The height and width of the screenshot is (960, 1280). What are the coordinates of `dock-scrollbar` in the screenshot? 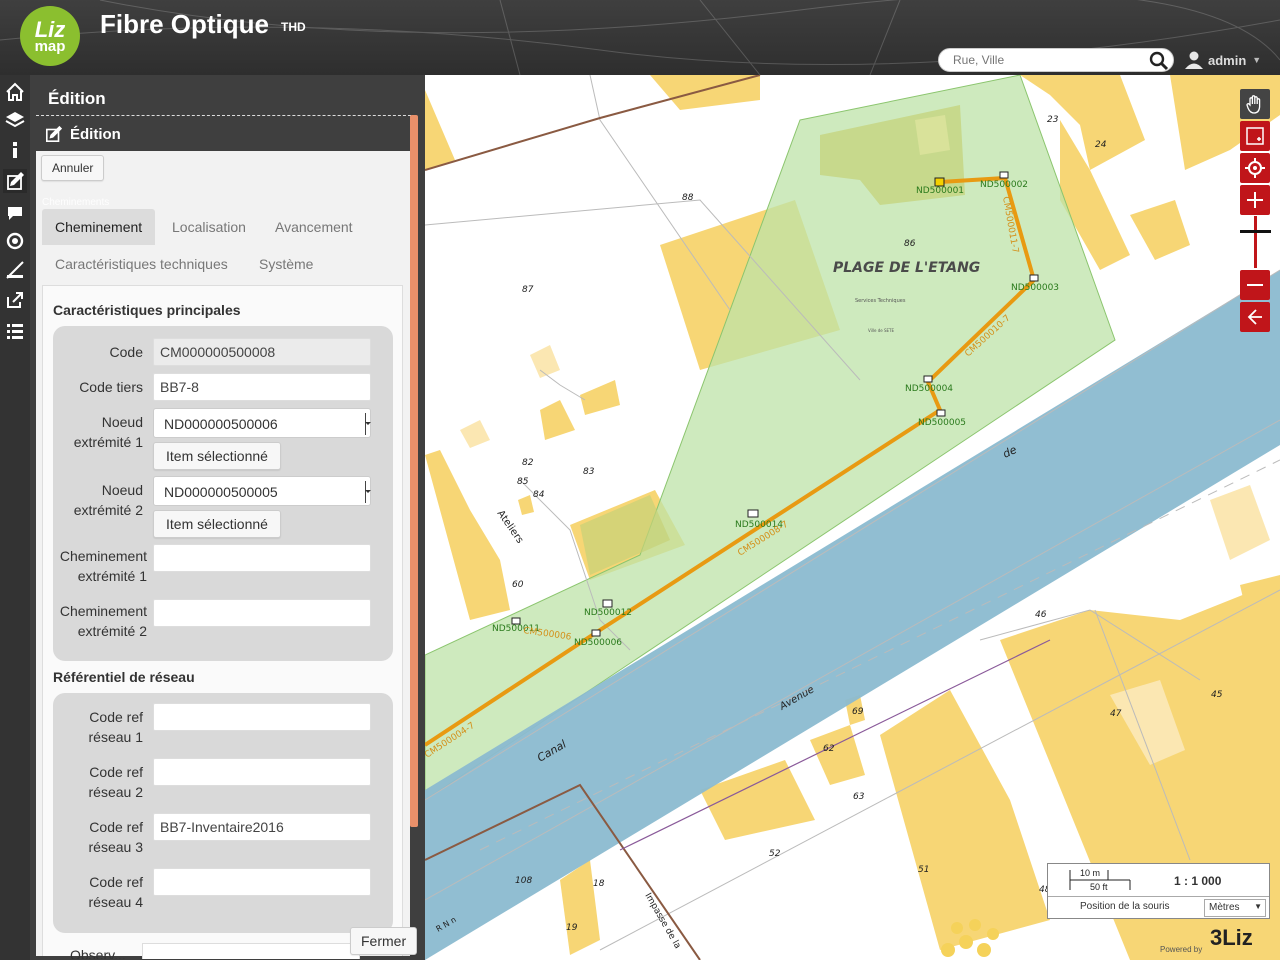 It's located at (414, 471).